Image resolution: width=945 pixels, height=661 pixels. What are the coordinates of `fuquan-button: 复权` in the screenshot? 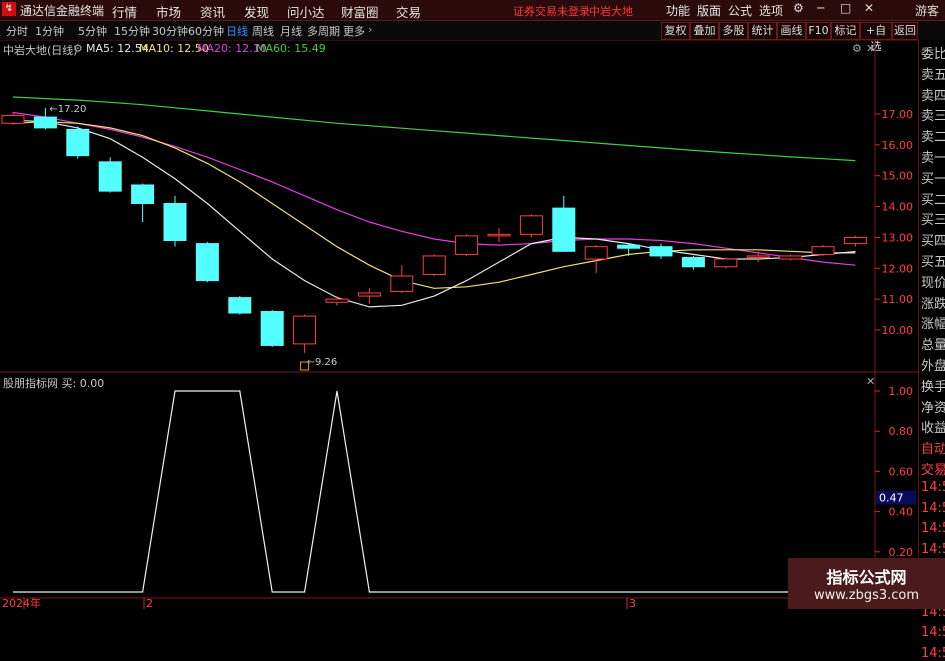 It's located at (675, 31).